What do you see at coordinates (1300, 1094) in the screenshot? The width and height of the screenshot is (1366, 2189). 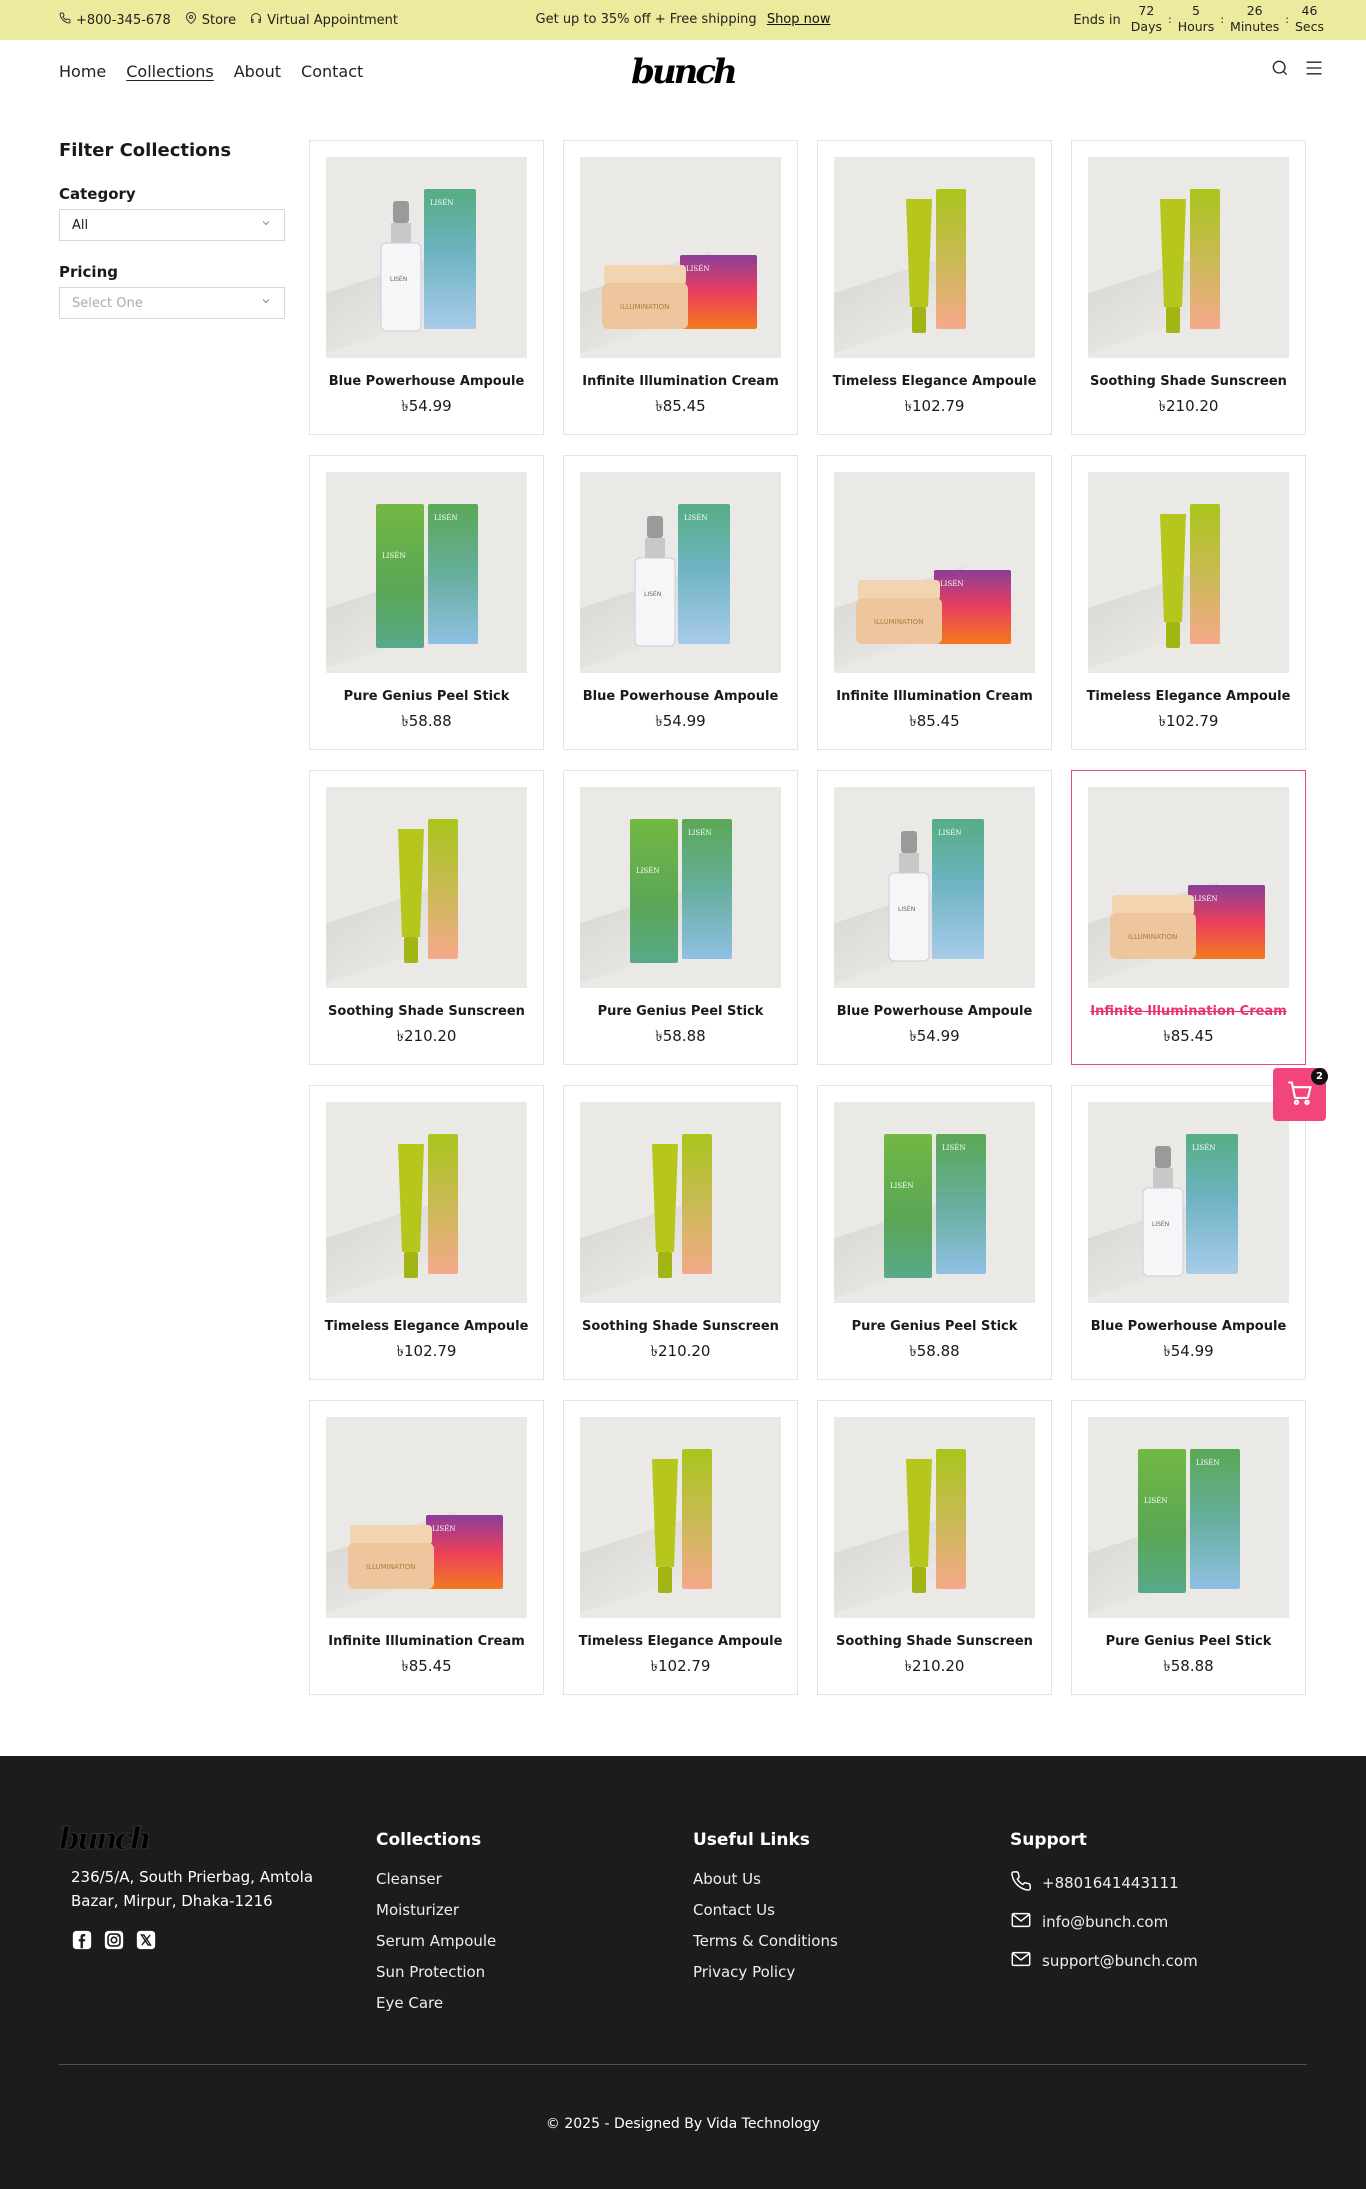 I see `floating-cart-button: 2` at bounding box center [1300, 1094].